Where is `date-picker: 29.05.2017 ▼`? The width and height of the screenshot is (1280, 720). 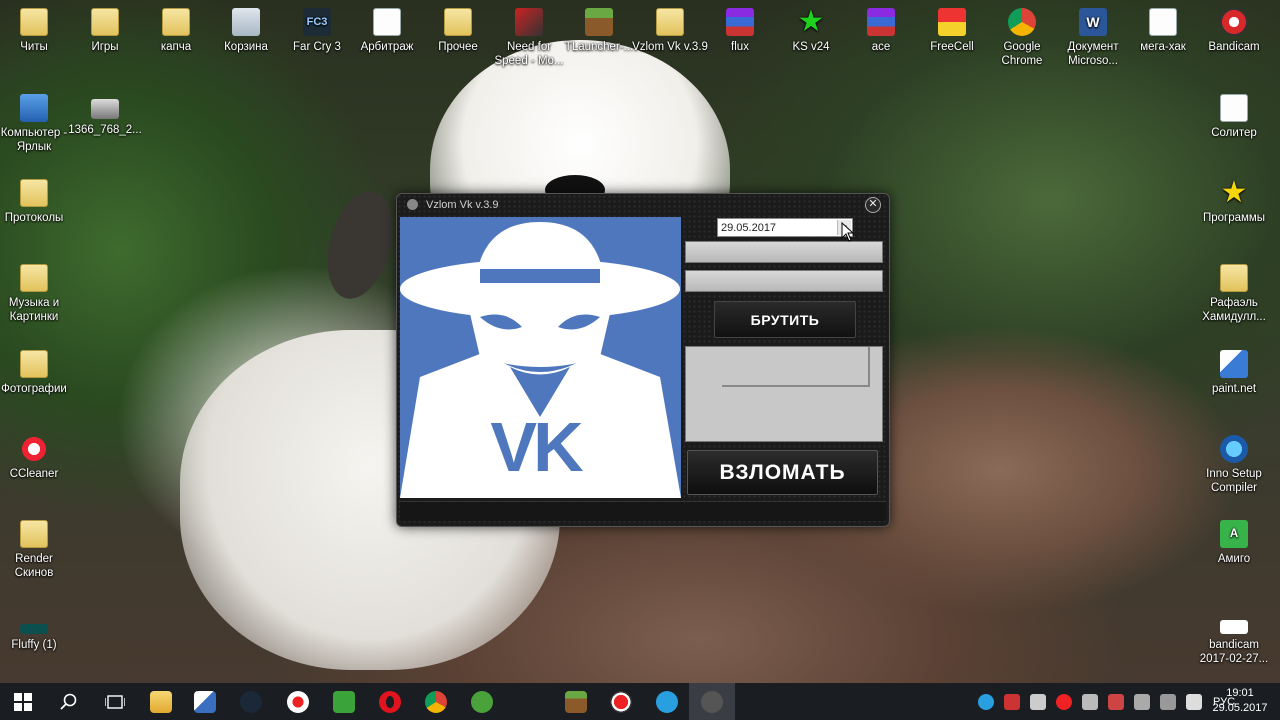
date-picker: 29.05.2017 ▼ is located at coordinates (785, 227).